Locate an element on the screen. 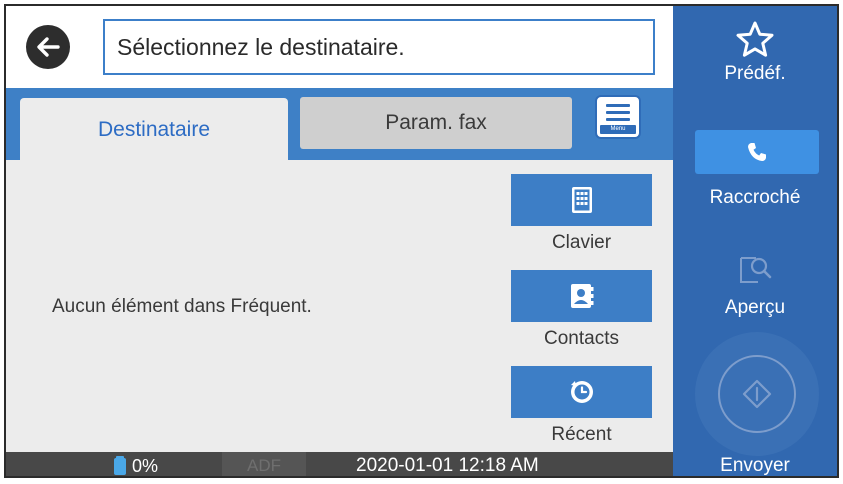  preset-button: Prédéf. is located at coordinates (755, 52).